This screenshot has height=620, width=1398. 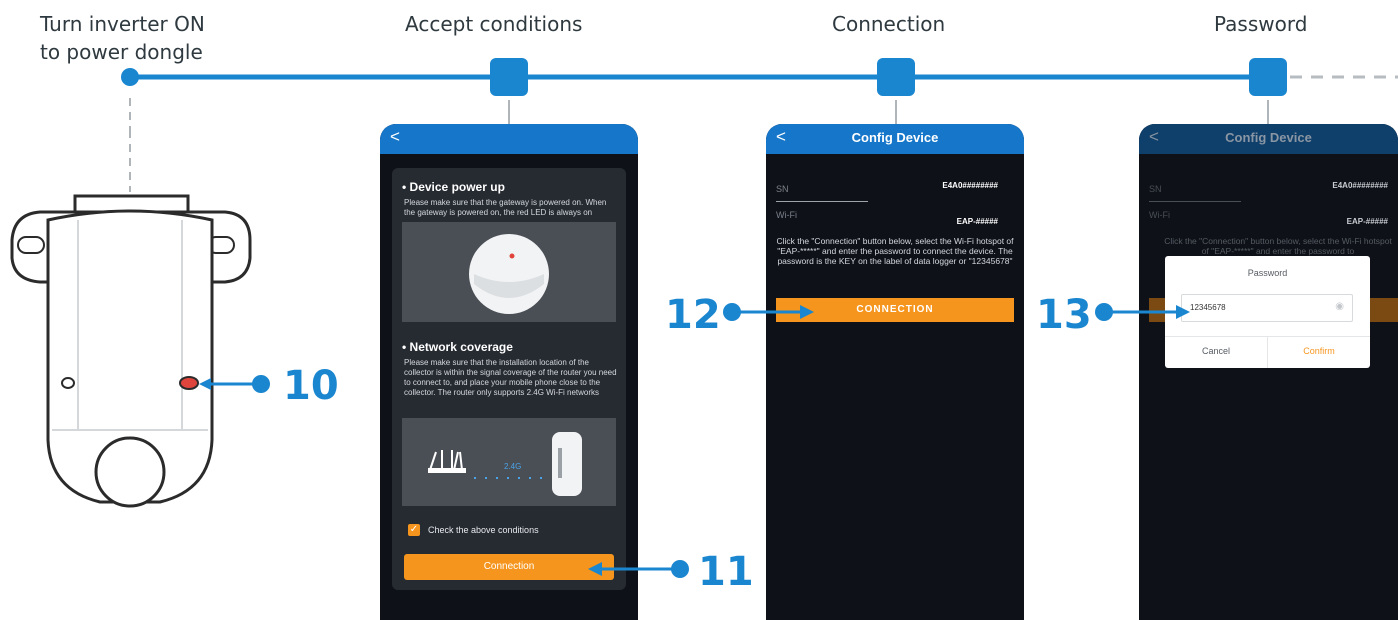 I want to click on section-network-title: • Network coverage, so click(x=457, y=347).